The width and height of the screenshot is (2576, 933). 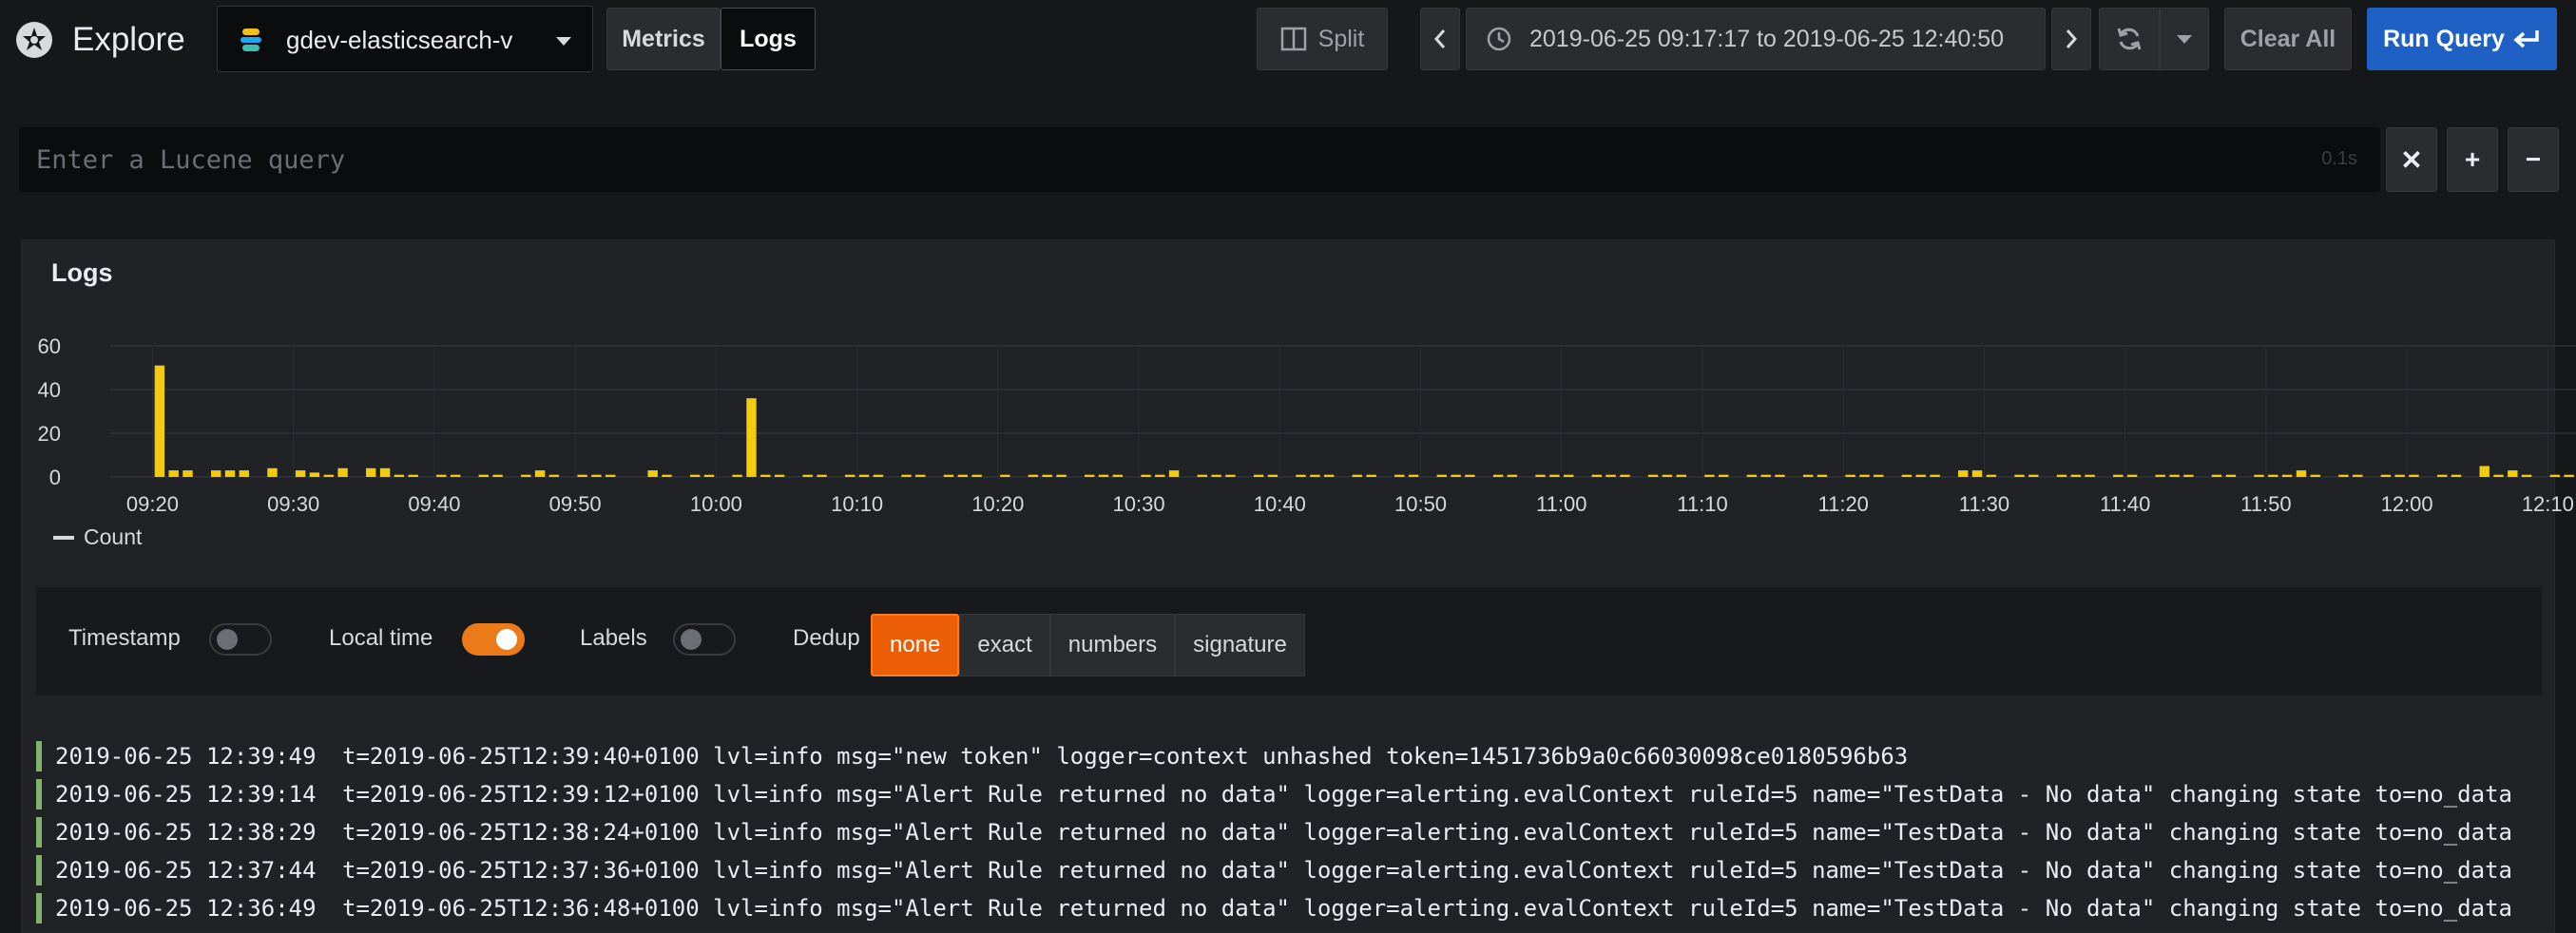 I want to click on run-query-button: Run Query, so click(x=2462, y=39).